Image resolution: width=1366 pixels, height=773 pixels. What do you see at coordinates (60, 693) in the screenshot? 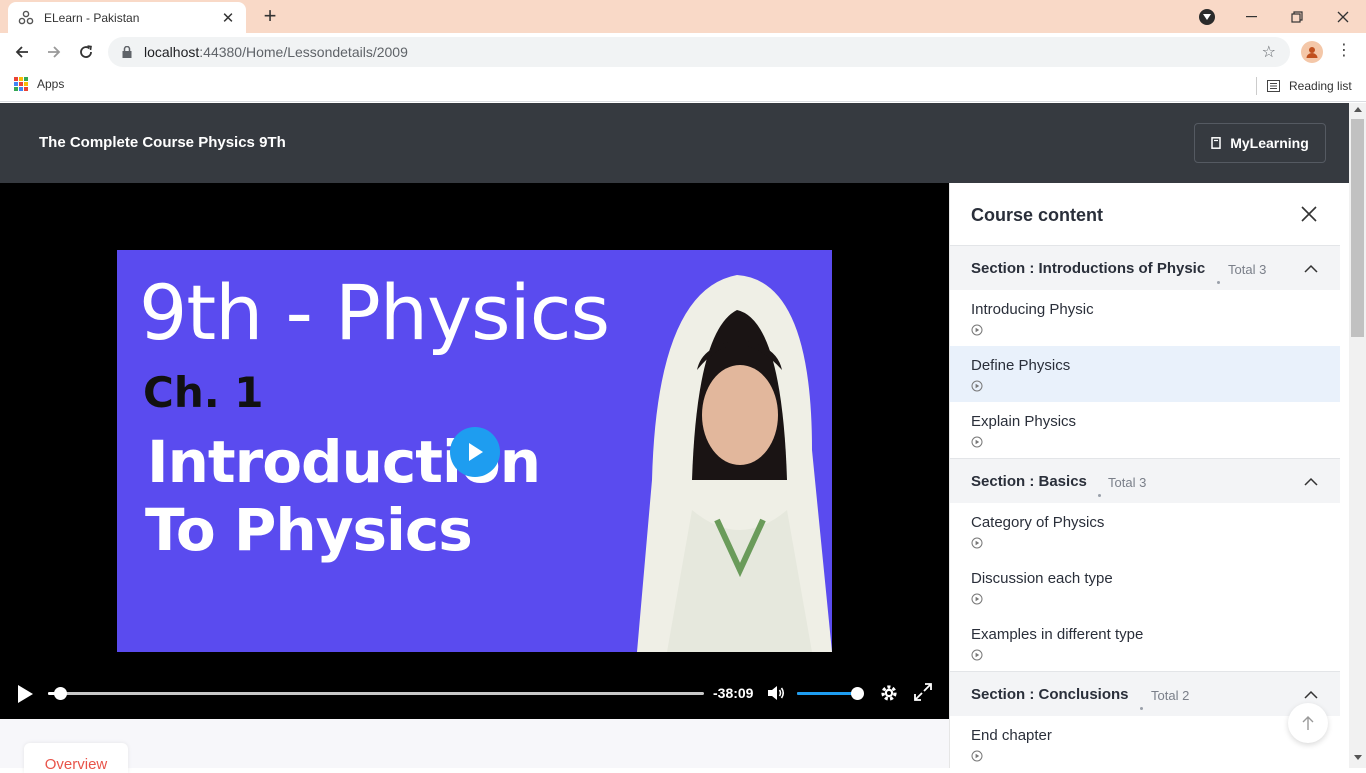
I see `progress-handle` at bounding box center [60, 693].